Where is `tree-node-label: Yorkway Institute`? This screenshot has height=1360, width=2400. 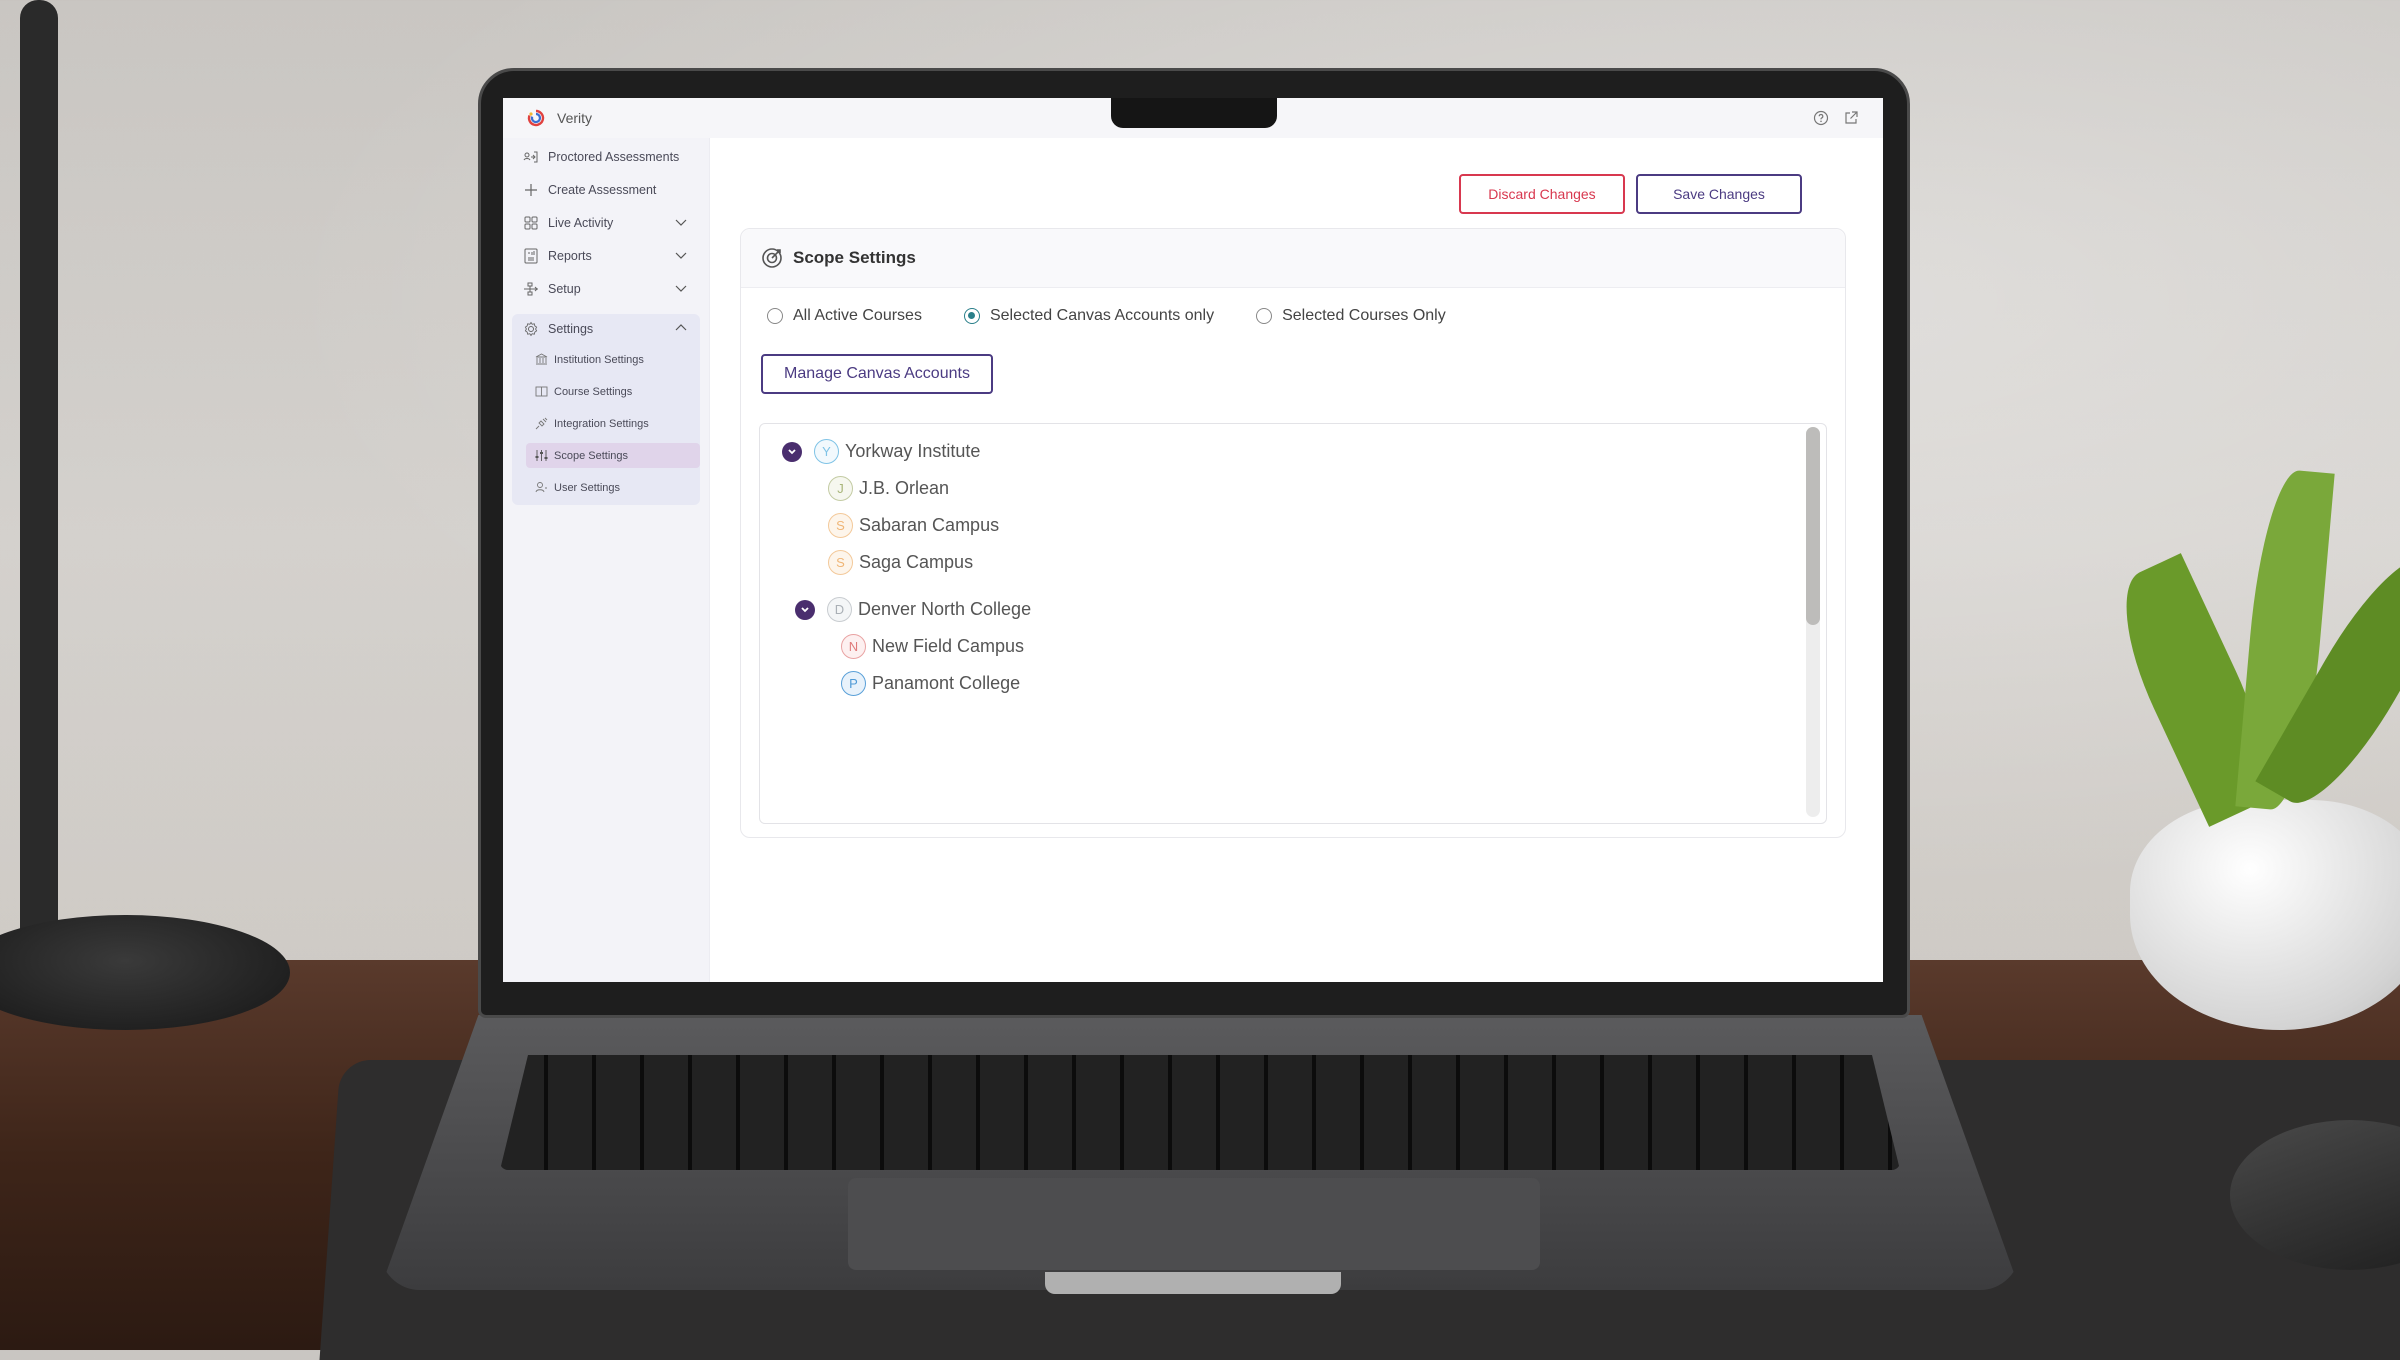
tree-node-label: Yorkway Institute is located at coordinates (913, 451).